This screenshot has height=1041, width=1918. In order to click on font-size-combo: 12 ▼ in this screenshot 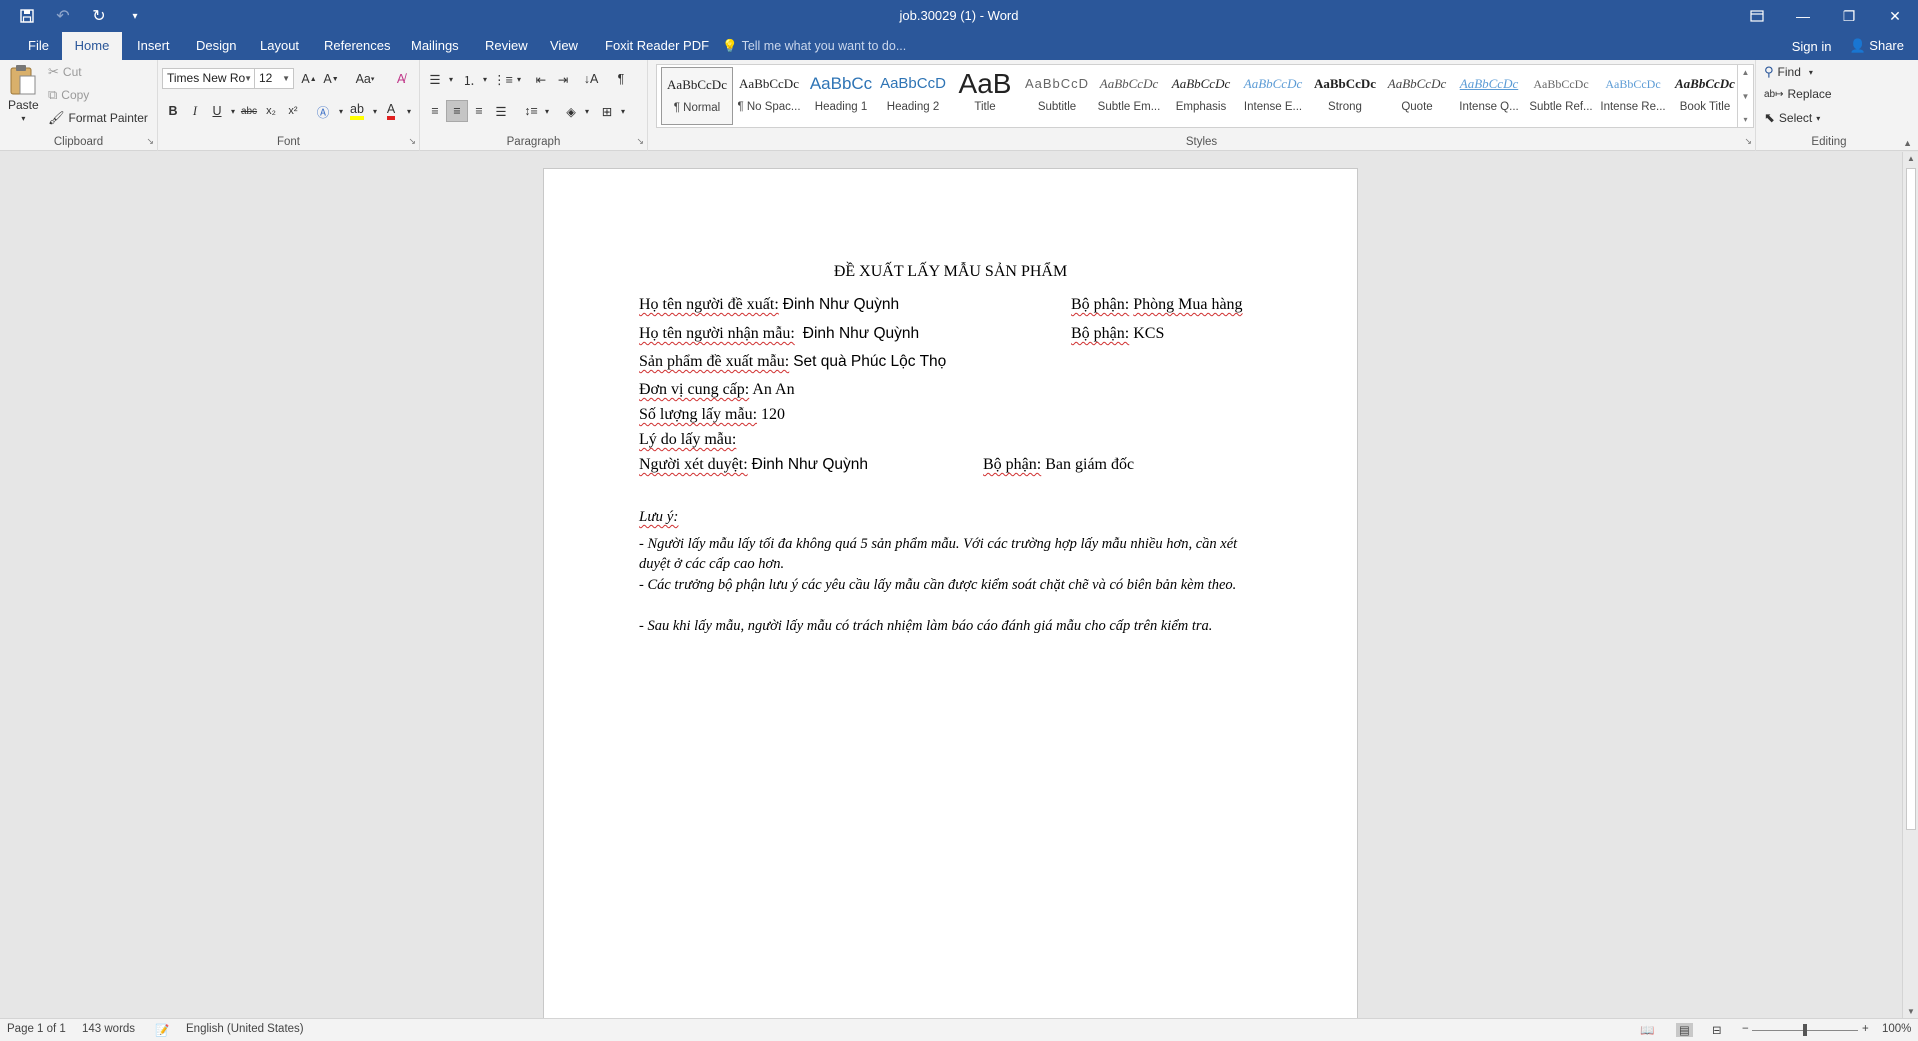, I will do `click(274, 78)`.